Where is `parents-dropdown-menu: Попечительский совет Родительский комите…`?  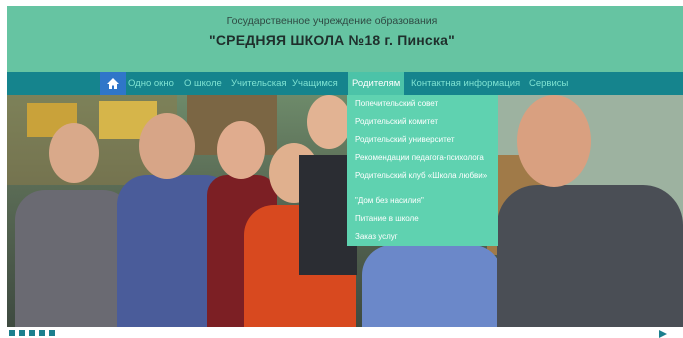 parents-dropdown-menu: Попечительский совет Родительский комите… is located at coordinates (422, 170).